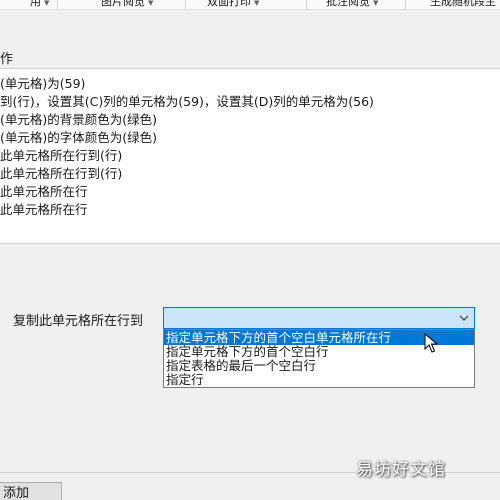 The width and height of the screenshot is (500, 500). What do you see at coordinates (319, 365) in the screenshot?
I see `dropdown-option: 指定表格的最后一个空白行` at bounding box center [319, 365].